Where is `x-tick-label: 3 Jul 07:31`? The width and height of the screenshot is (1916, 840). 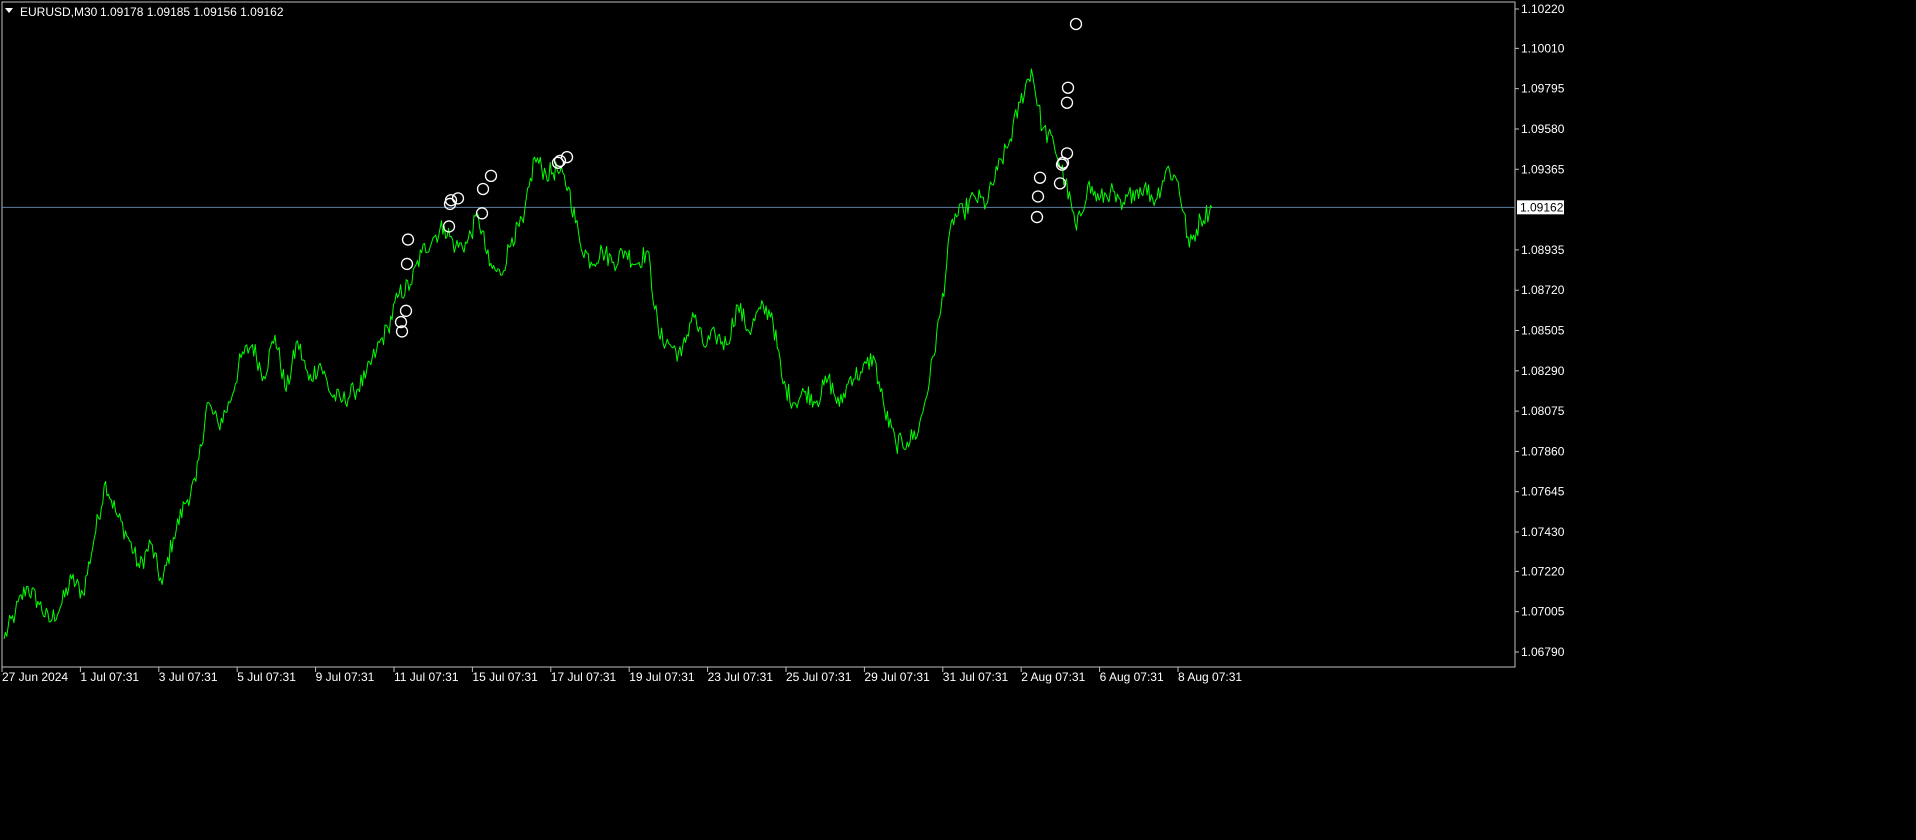 x-tick-label: 3 Jul 07:31 is located at coordinates (188, 677).